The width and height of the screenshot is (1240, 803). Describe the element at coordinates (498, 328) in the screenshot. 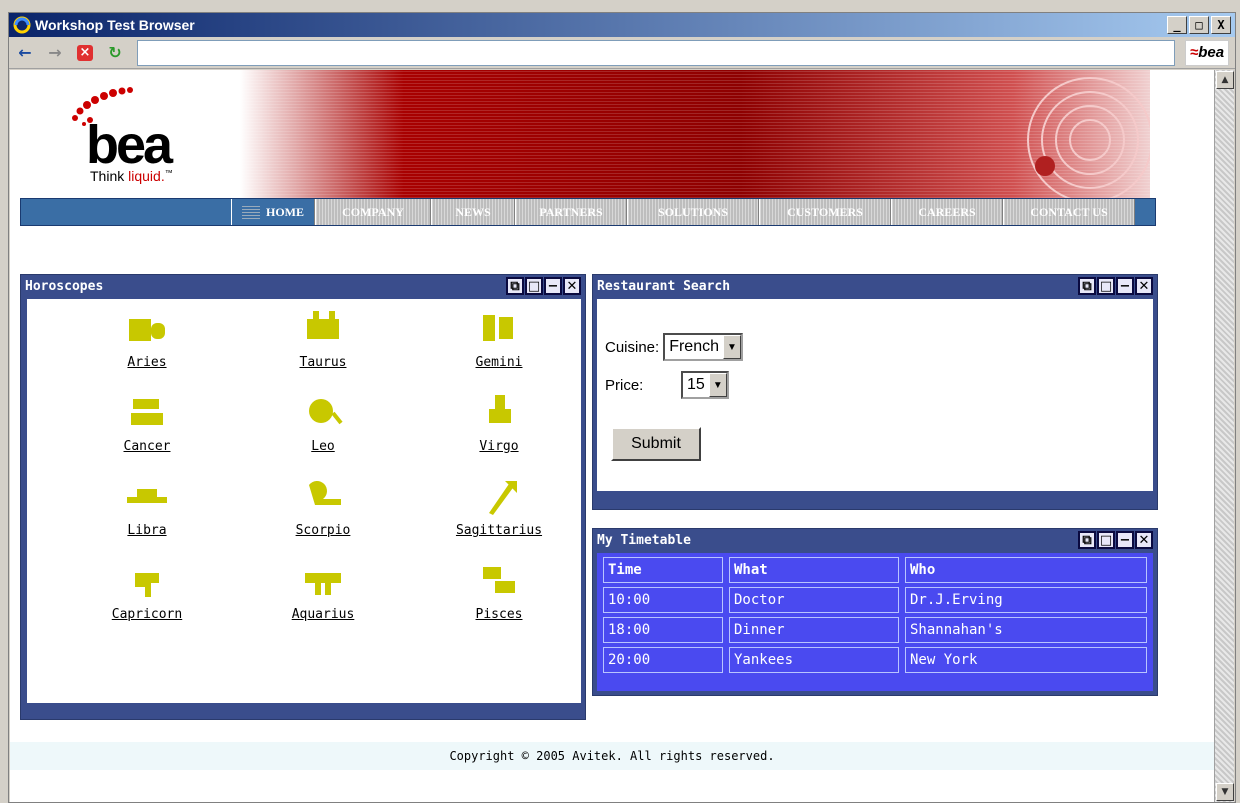

I see `gemini-icon` at that location.